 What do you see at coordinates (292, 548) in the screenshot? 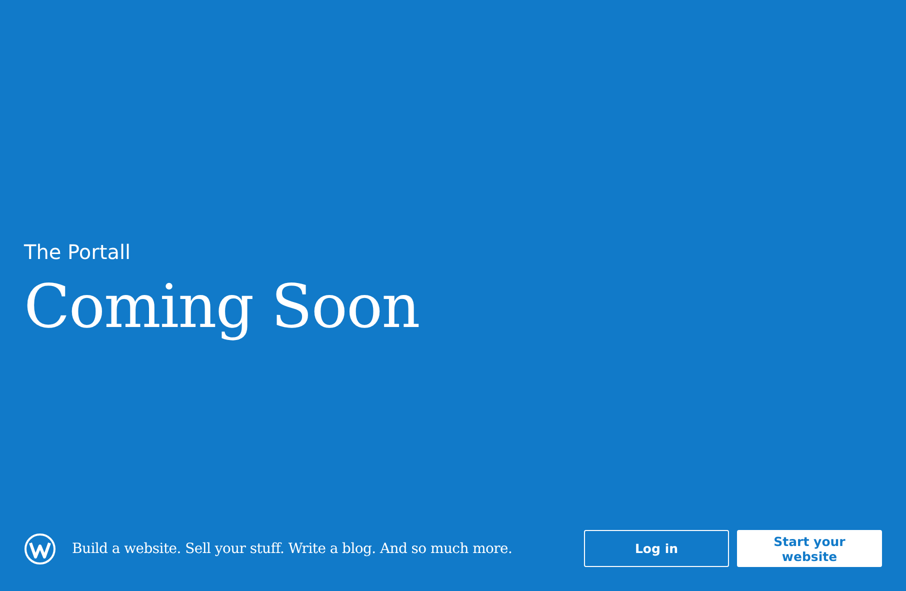
I see `tagline: Build a website. Sell your stuff. Write a blog. And so much more.` at bounding box center [292, 548].